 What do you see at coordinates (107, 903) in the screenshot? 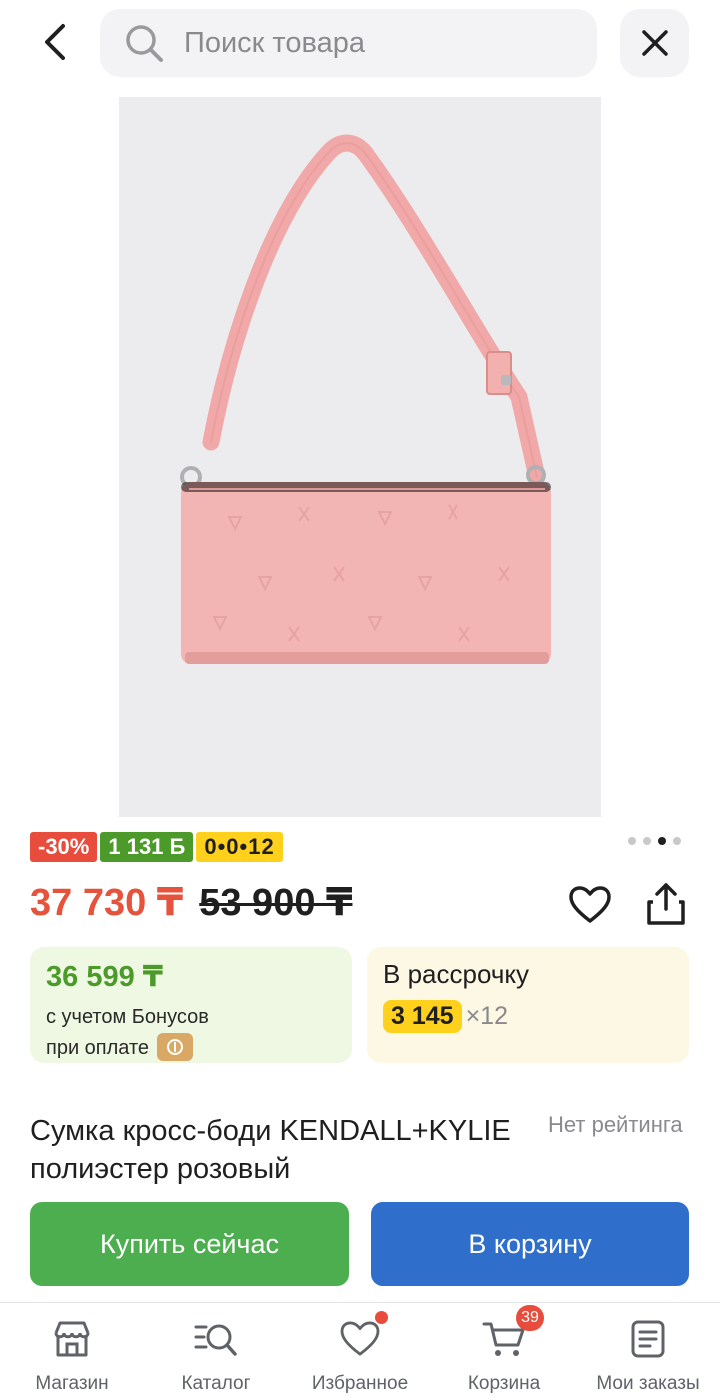
I see `current-price: 37 730 ₸` at bounding box center [107, 903].